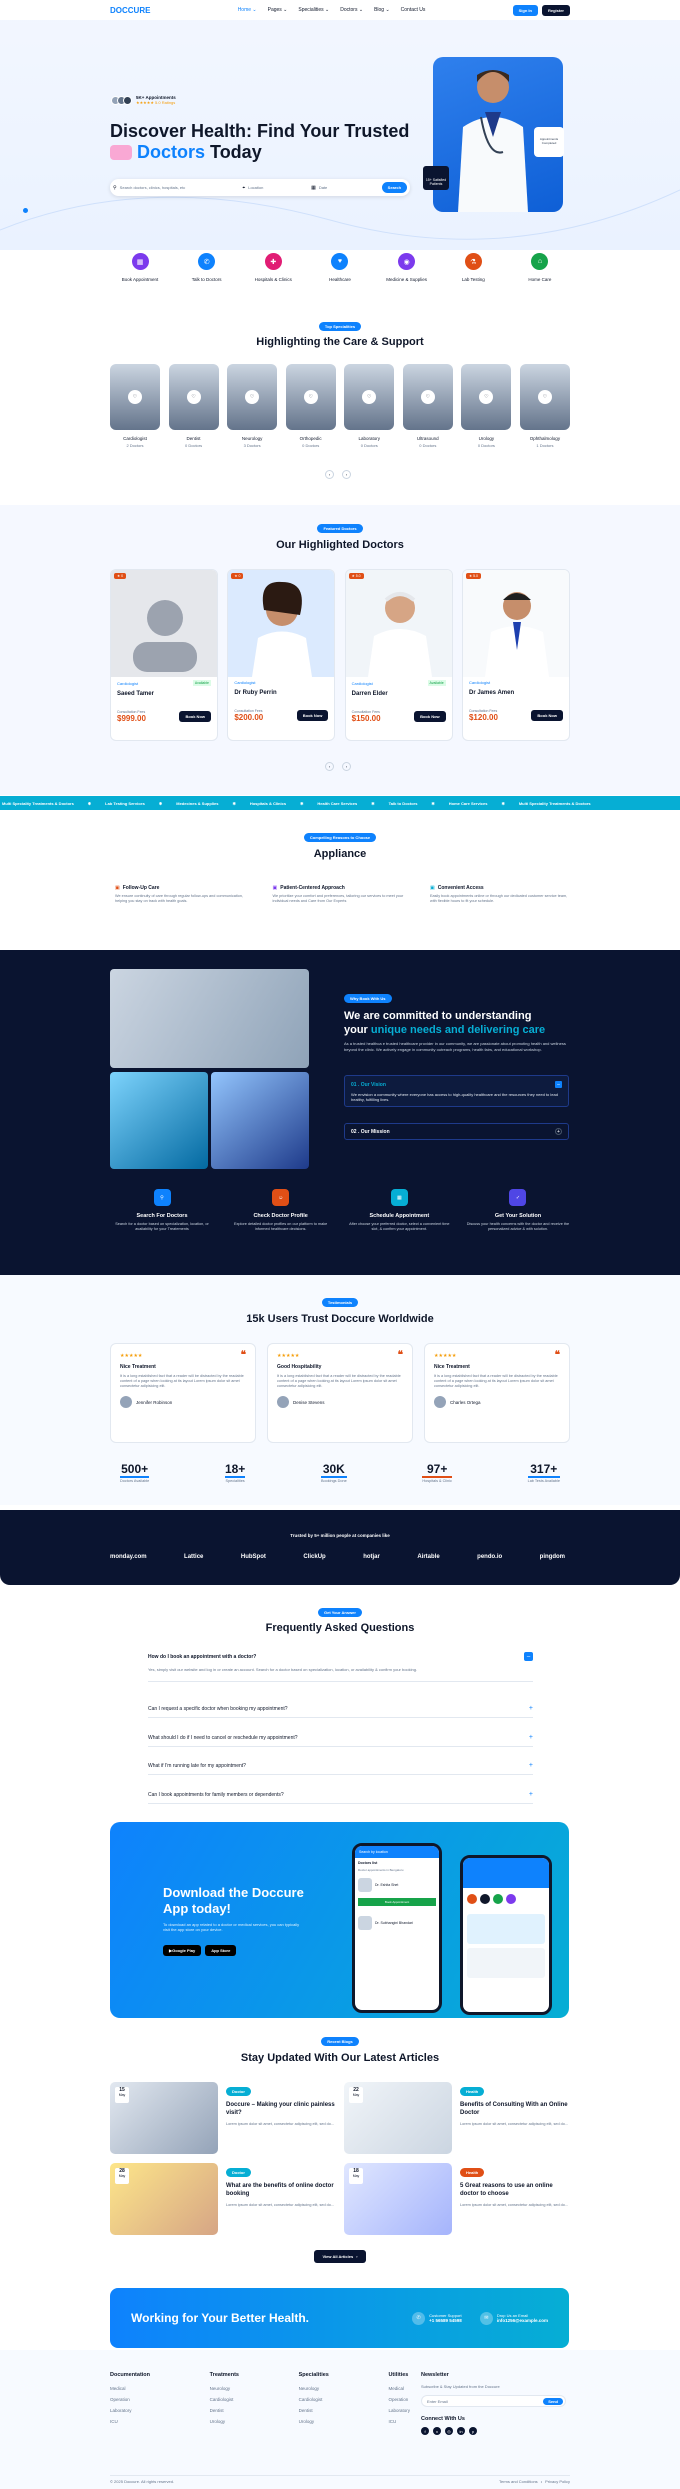  What do you see at coordinates (351, 10) in the screenshot?
I see `nav-doctors: Doctors ⌄` at bounding box center [351, 10].